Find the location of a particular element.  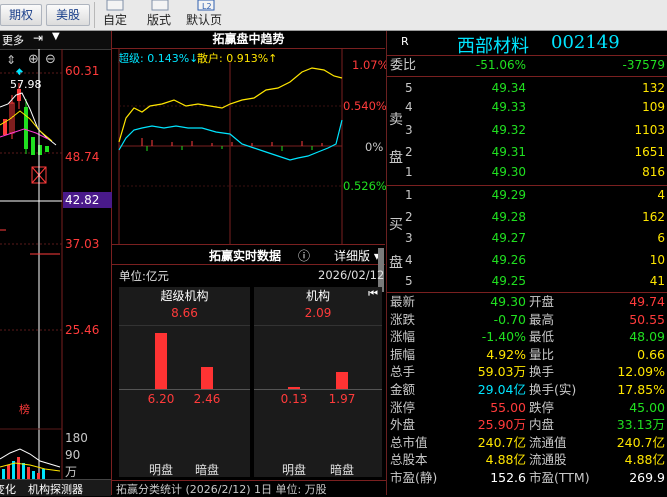

stat-label: 涨跌 is located at coordinates (403, 319).